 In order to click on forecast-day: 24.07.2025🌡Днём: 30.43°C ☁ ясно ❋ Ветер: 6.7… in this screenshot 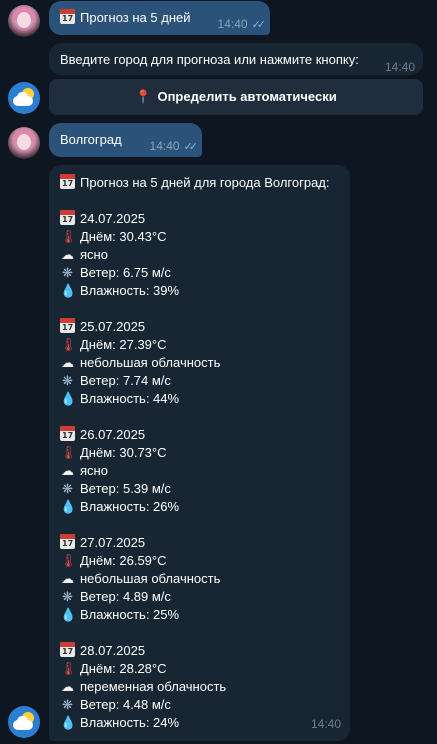, I will do `click(195, 255)`.